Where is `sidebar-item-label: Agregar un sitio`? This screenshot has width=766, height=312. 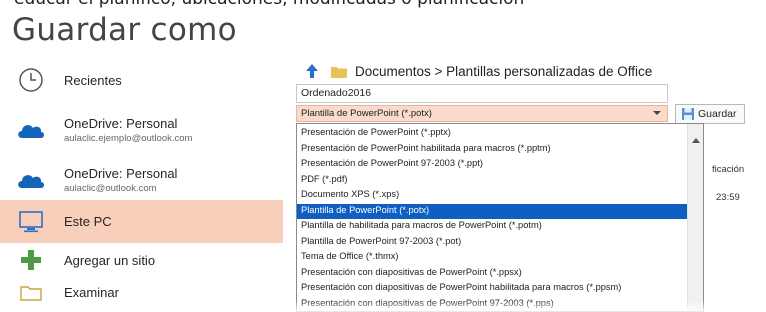
sidebar-item-label: Agregar un sitio is located at coordinates (110, 260).